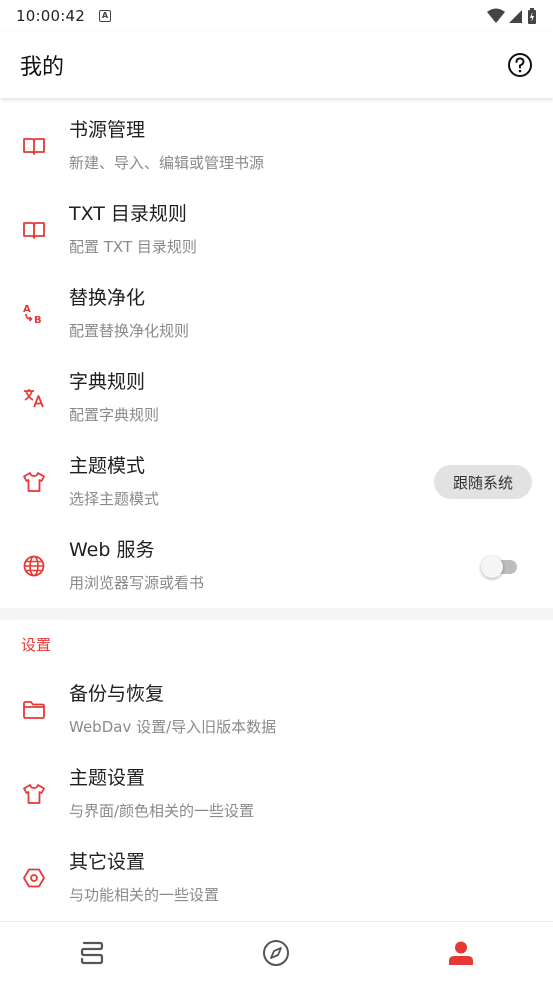 The width and height of the screenshot is (553, 984). I want to click on item-title: 备份与恢复, so click(117, 694).